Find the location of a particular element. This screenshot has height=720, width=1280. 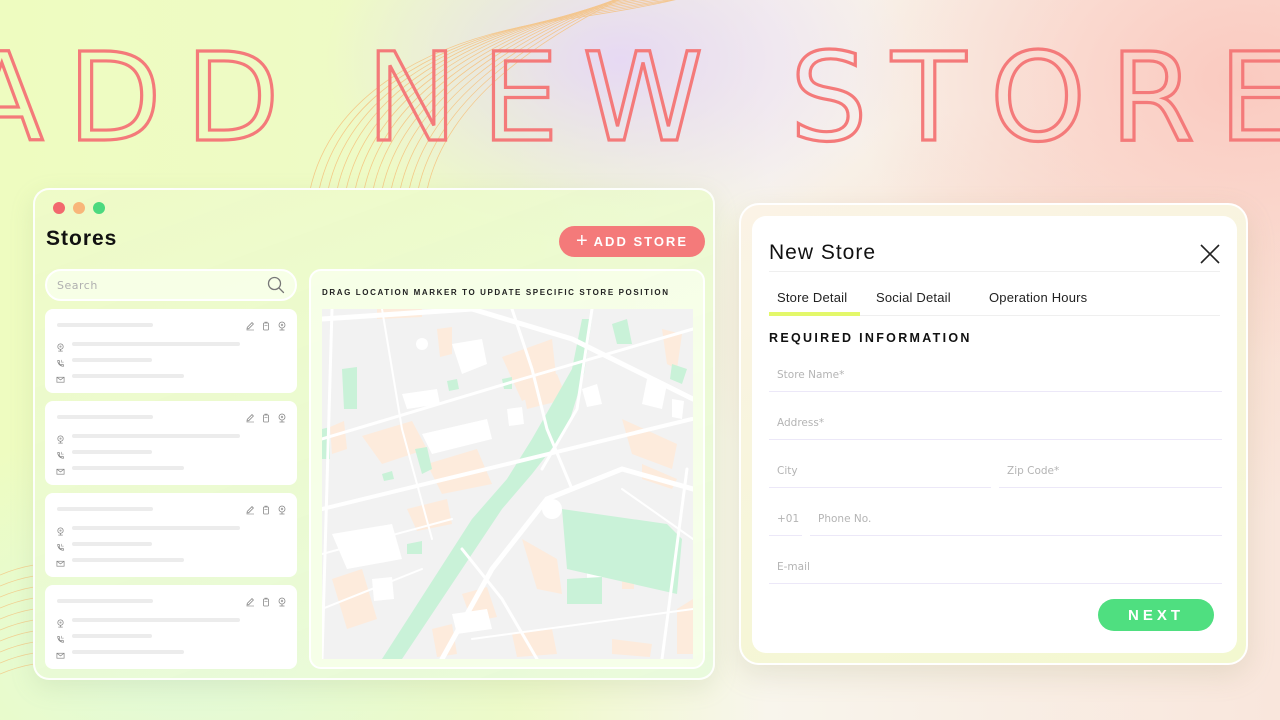

window-minimize-dot is located at coordinates (79, 208).